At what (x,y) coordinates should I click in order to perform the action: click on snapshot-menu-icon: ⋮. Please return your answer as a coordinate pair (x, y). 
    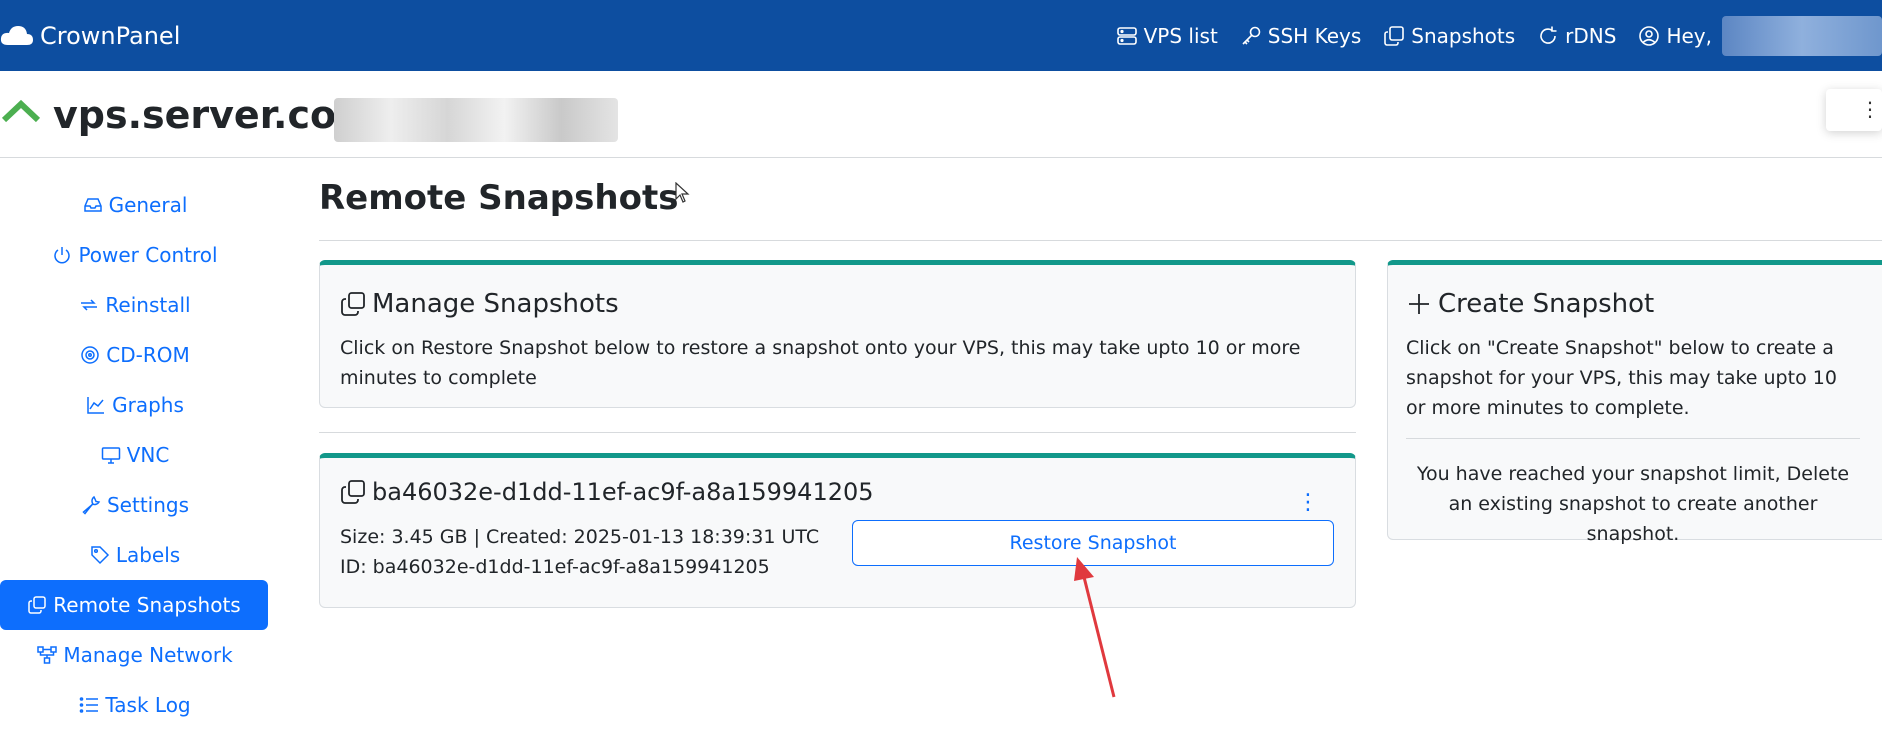
    Looking at the image, I should click on (1308, 502).